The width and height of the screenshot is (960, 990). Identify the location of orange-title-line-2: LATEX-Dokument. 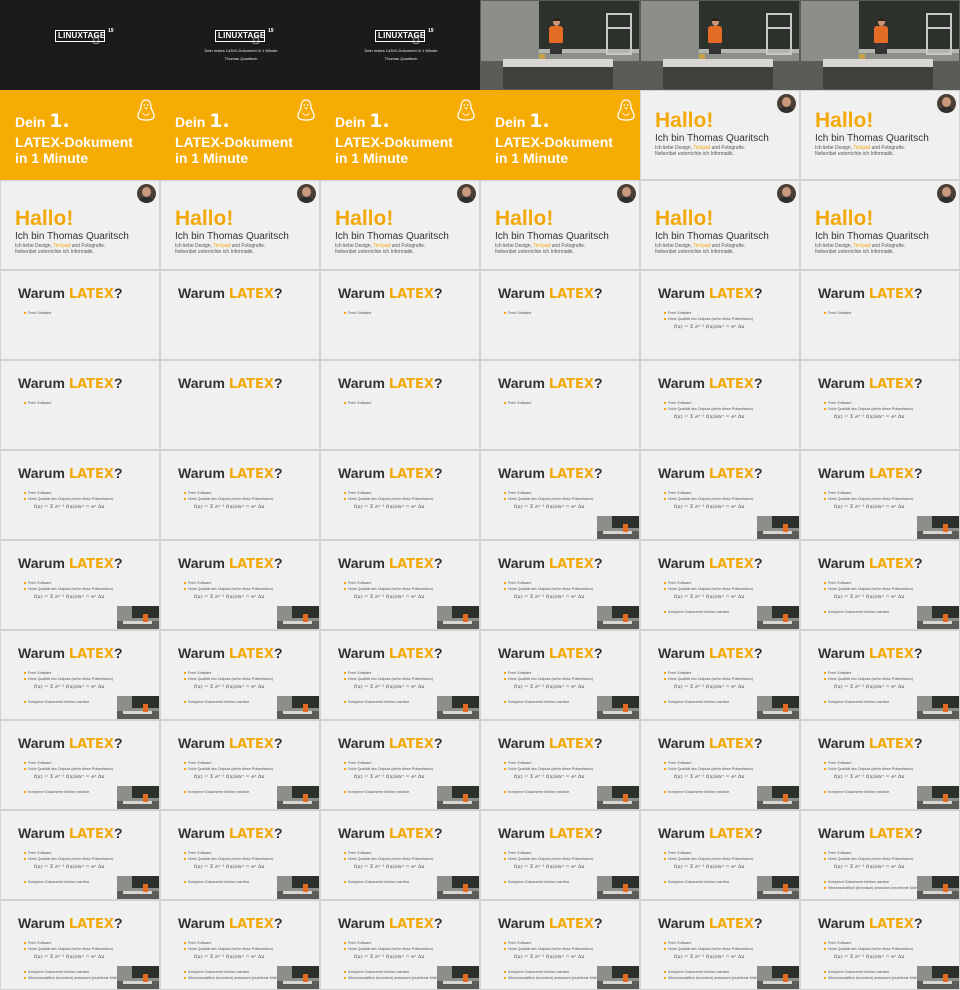
(554, 142).